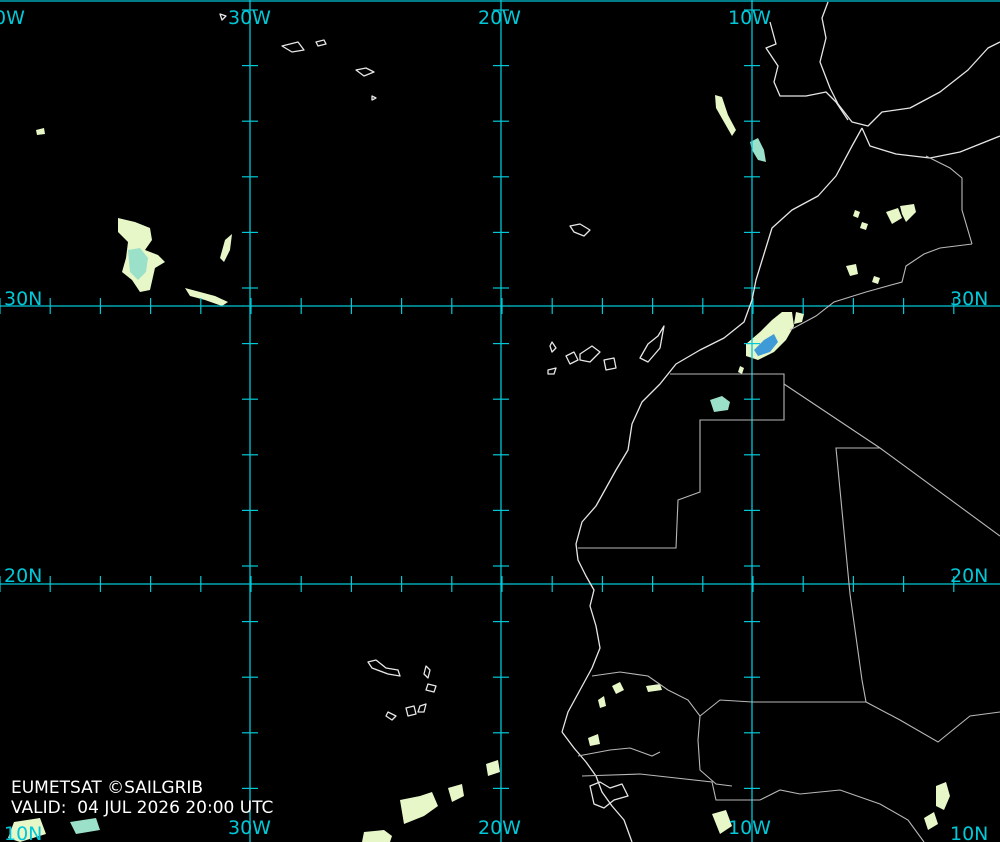 This screenshot has height=842, width=1000. What do you see at coordinates (969, 299) in the screenshot?
I see `lat-label-right: 30N` at bounding box center [969, 299].